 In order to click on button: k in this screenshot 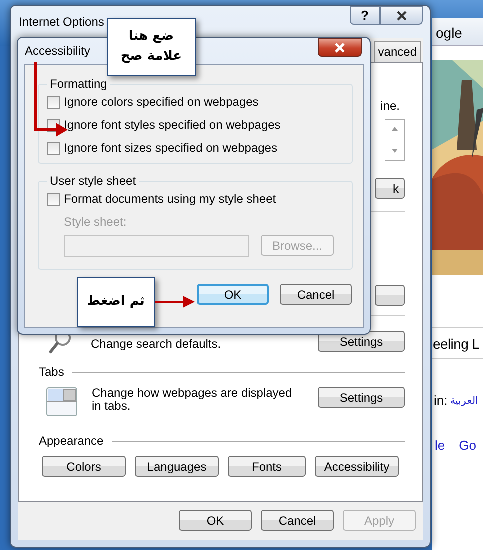, I will do `click(390, 188)`.